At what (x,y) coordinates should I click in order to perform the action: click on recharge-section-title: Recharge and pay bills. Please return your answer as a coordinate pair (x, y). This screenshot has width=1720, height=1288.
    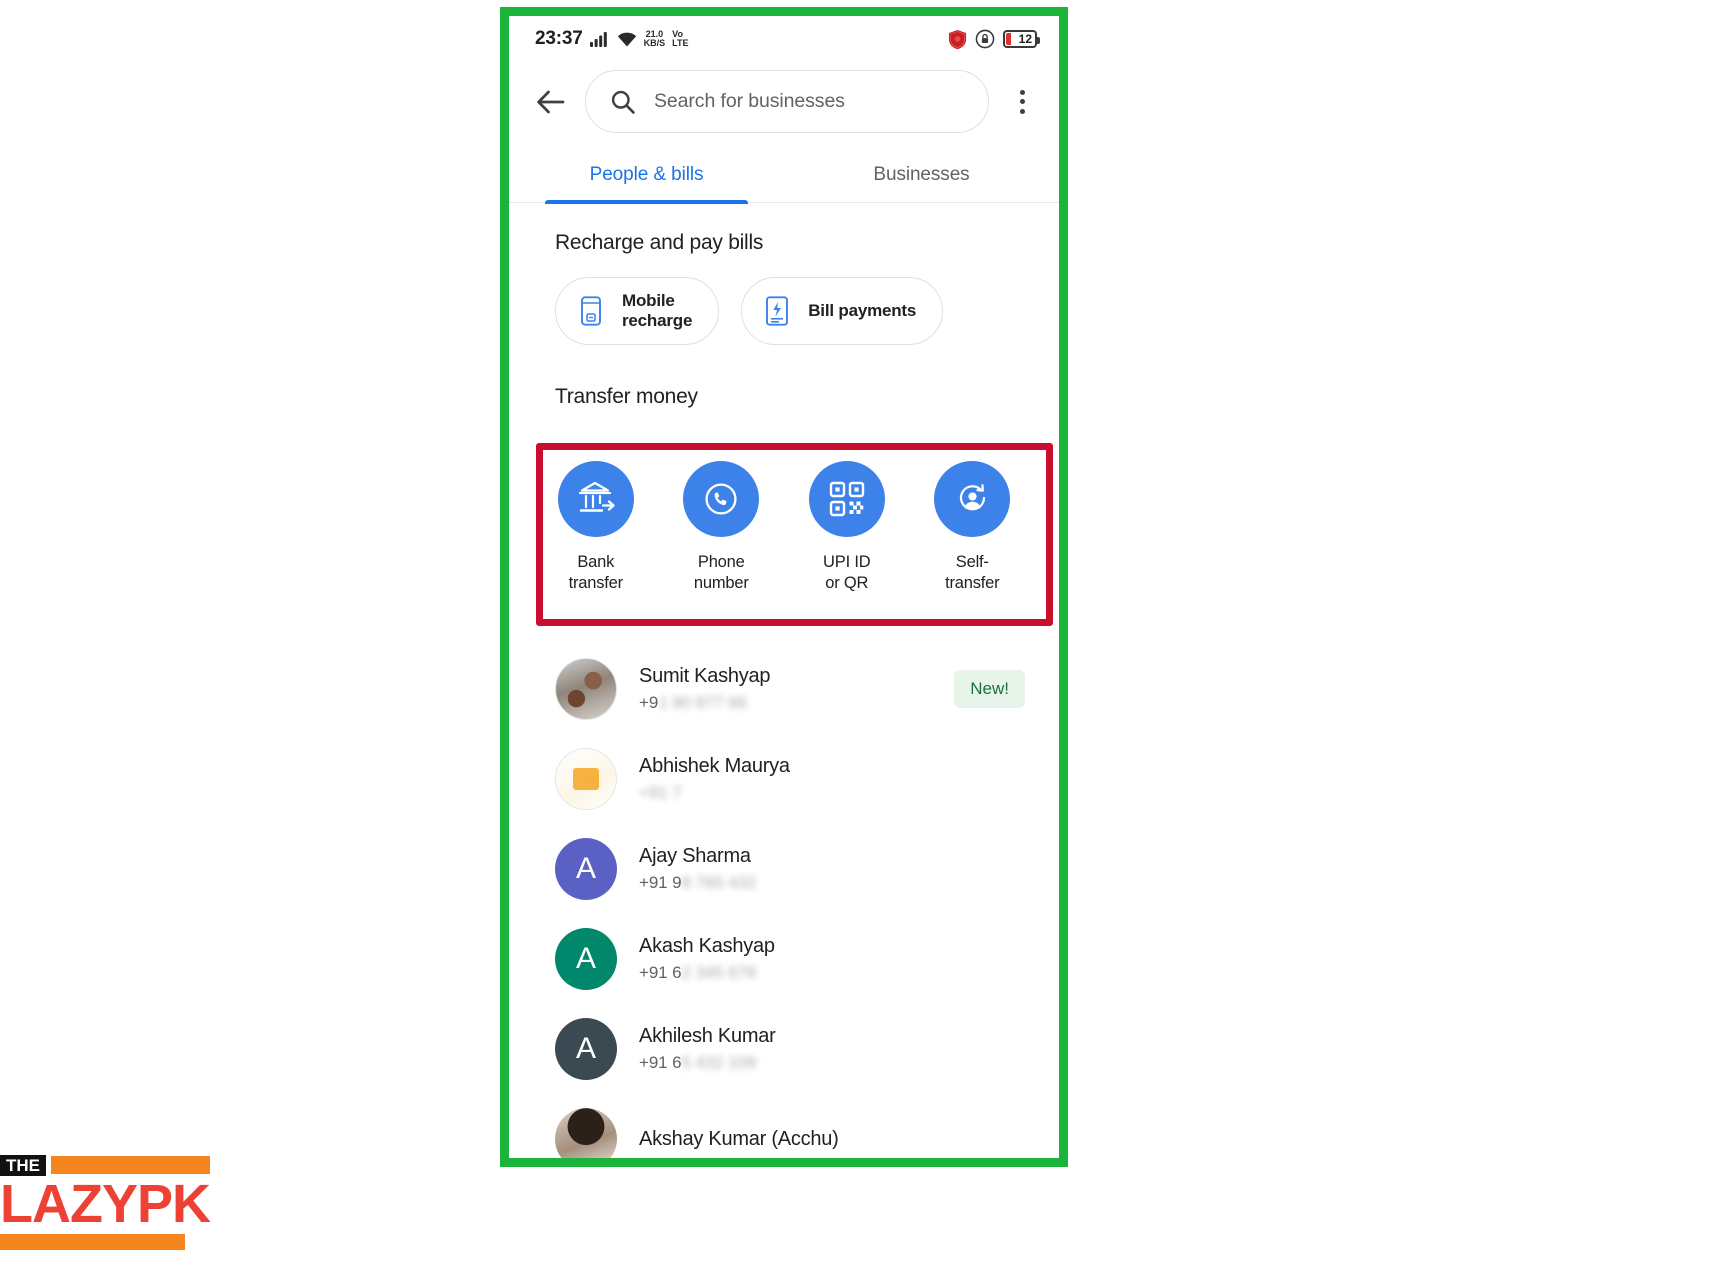
    Looking at the image, I should click on (659, 242).